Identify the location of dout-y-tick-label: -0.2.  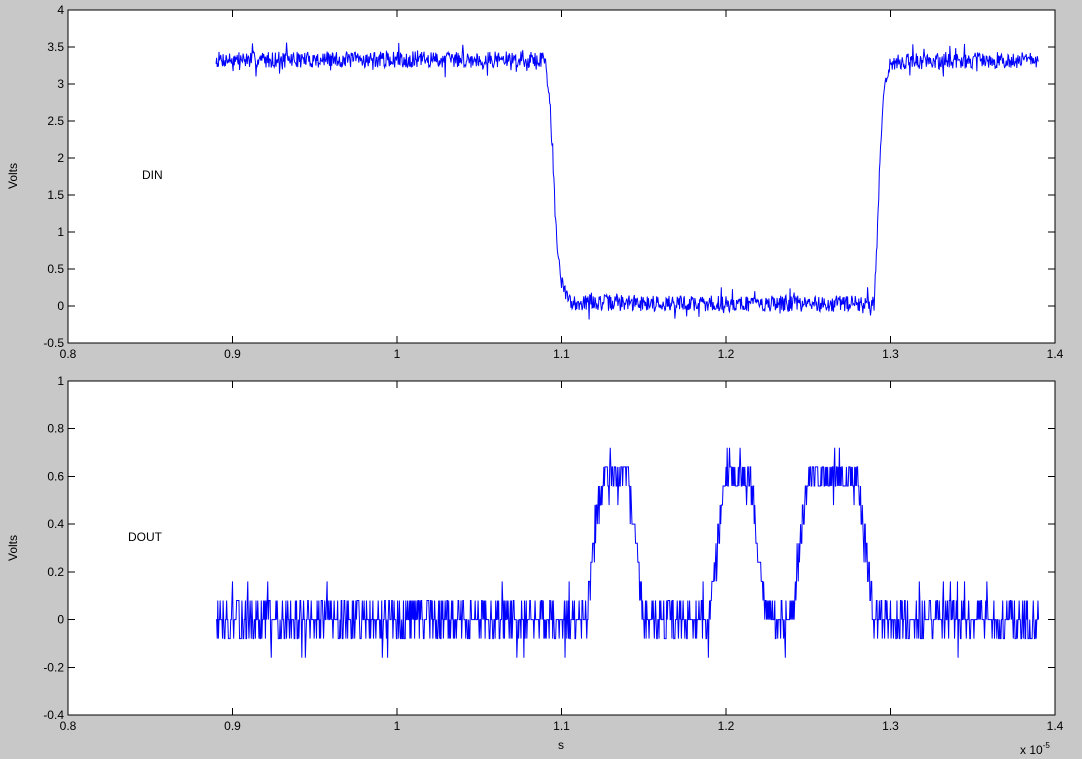
(53, 667).